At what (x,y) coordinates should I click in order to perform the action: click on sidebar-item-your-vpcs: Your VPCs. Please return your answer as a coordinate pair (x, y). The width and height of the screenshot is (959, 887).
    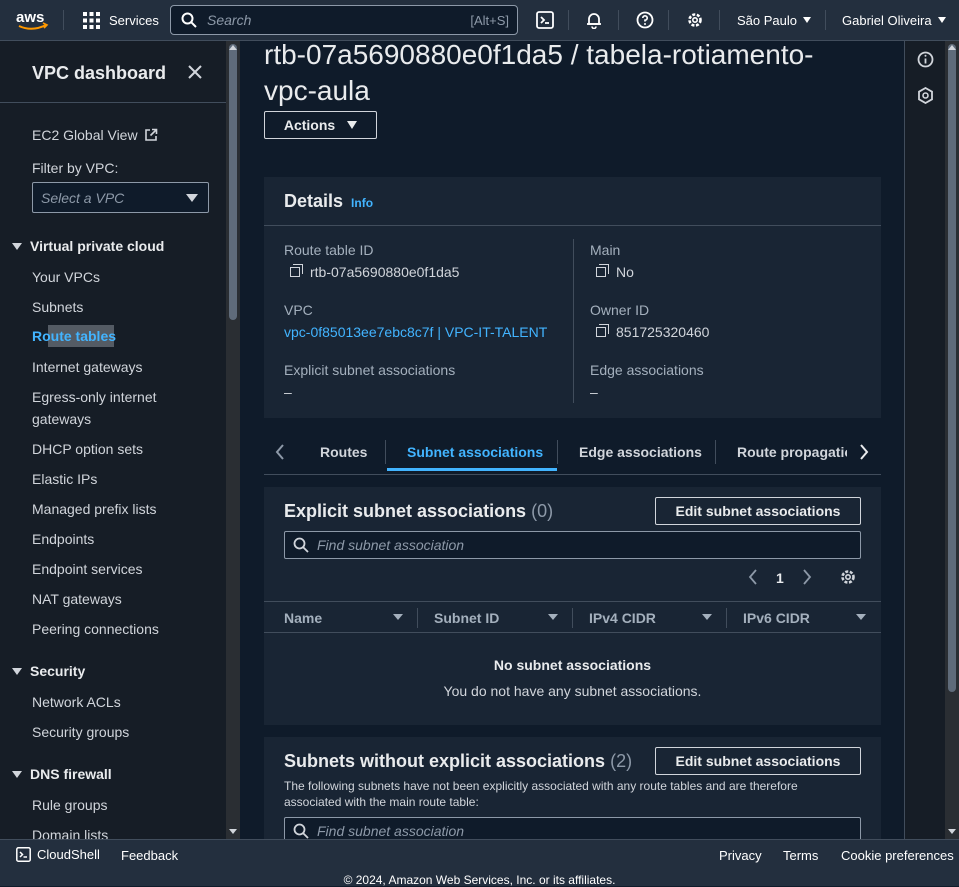
    Looking at the image, I should click on (66, 277).